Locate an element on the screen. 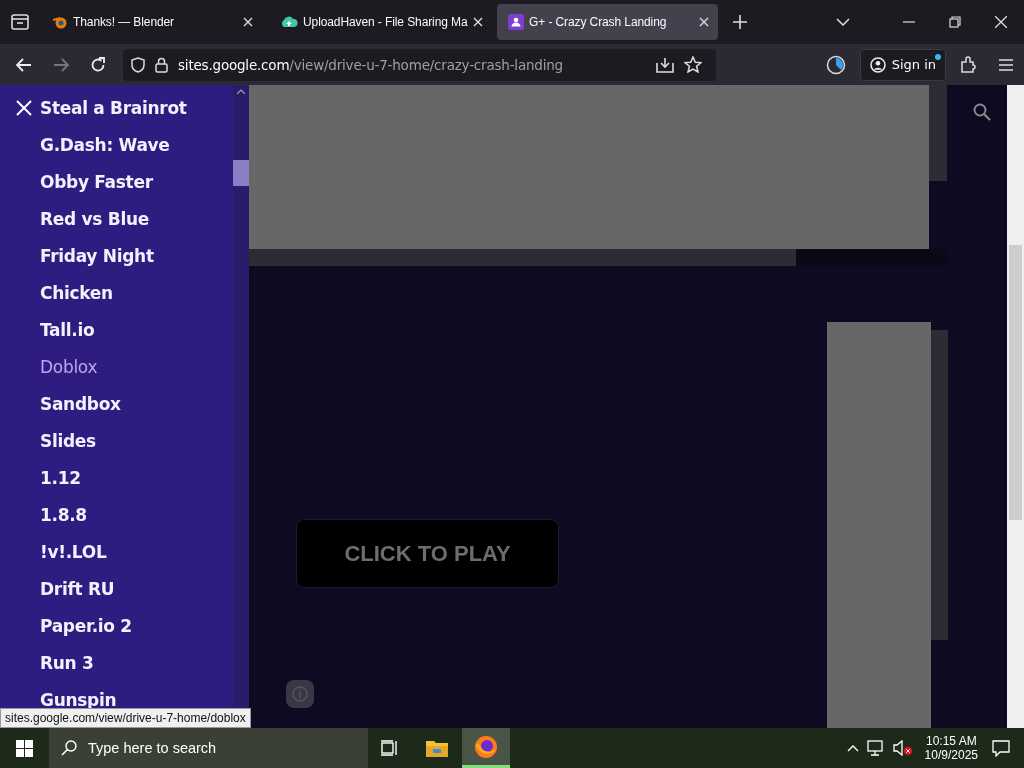 The width and height of the screenshot is (1024, 768). menu-item: 1.8.8 is located at coordinates (63, 514).